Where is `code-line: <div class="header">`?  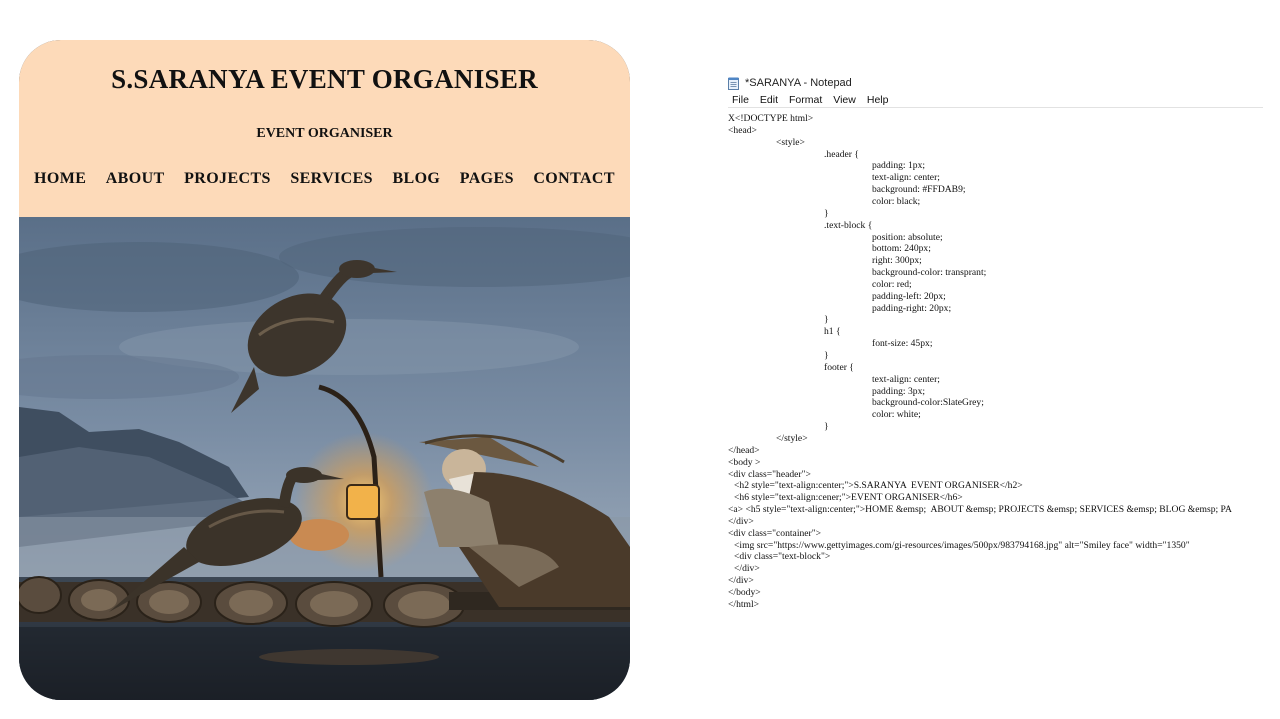 code-line: <div class="header"> is located at coordinates (769, 474).